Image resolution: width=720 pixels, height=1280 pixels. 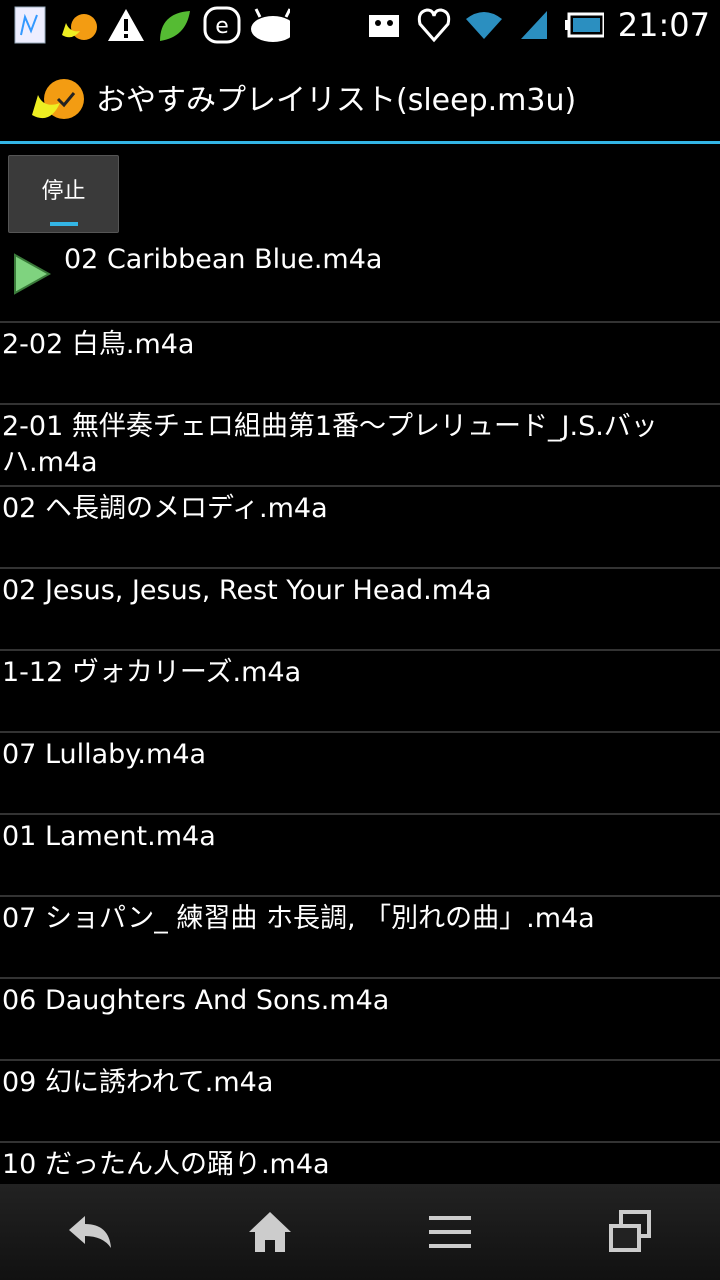 I want to click on track-title: 1-12 ヴォカリーズ.m4a, so click(x=152, y=672).